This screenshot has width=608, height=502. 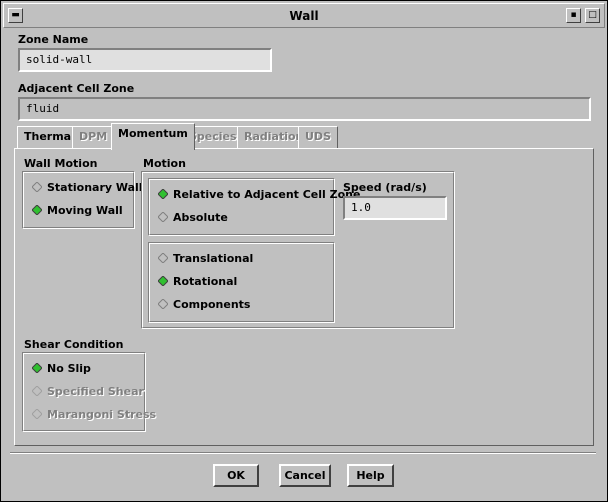 I want to click on radio-stationary-wall: Stationary Wall, so click(x=87, y=188).